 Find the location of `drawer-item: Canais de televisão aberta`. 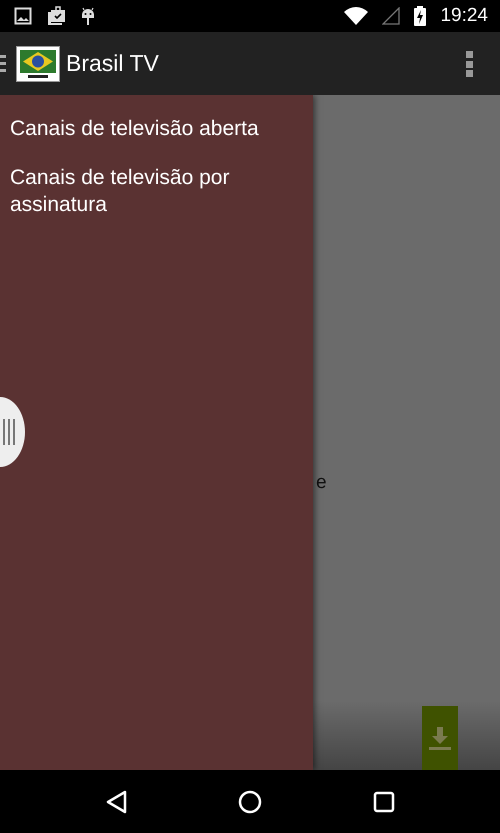

drawer-item: Canais de televisão aberta is located at coordinates (156, 128).